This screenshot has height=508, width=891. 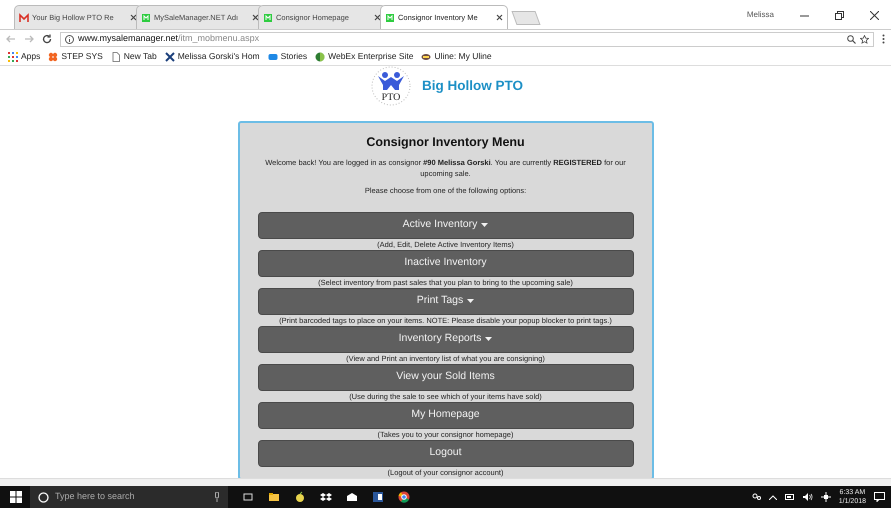 I want to click on menu-button: Inactive Inventory, so click(x=446, y=263).